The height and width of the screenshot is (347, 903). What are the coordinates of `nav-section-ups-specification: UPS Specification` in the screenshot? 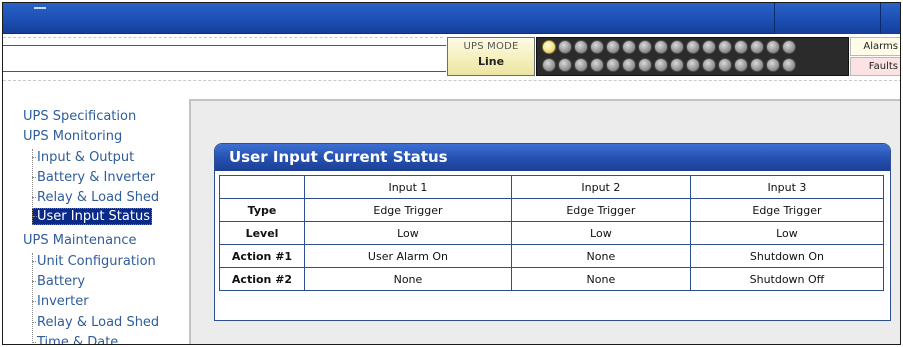 It's located at (79, 116).